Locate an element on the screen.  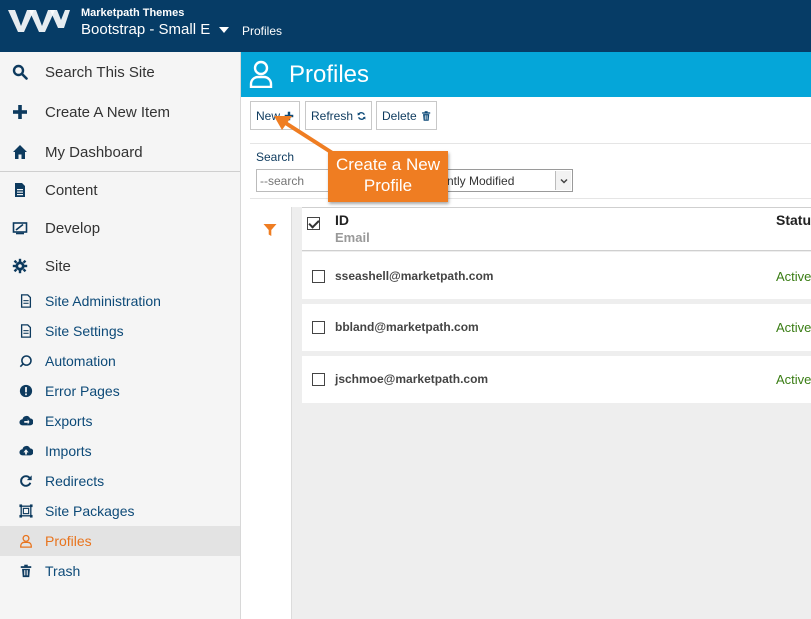
sidebar-item-site-settings: Site Settings is located at coordinates (120, 331).